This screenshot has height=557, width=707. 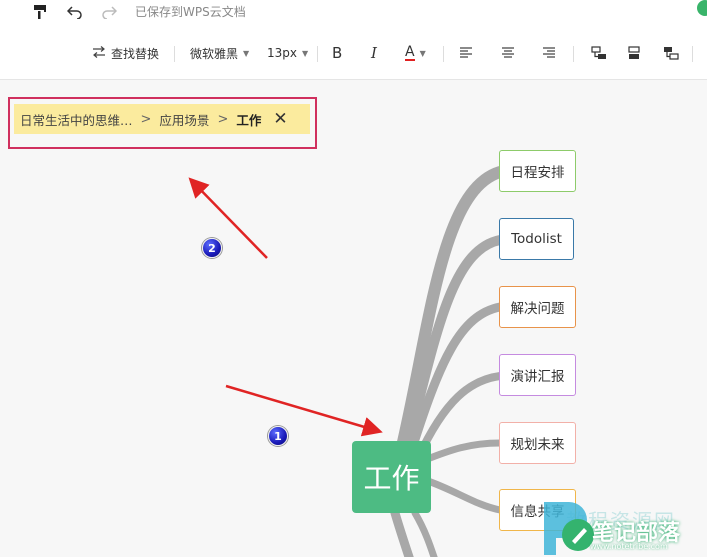 What do you see at coordinates (278, 436) in the screenshot?
I see `badge-1: 1` at bounding box center [278, 436].